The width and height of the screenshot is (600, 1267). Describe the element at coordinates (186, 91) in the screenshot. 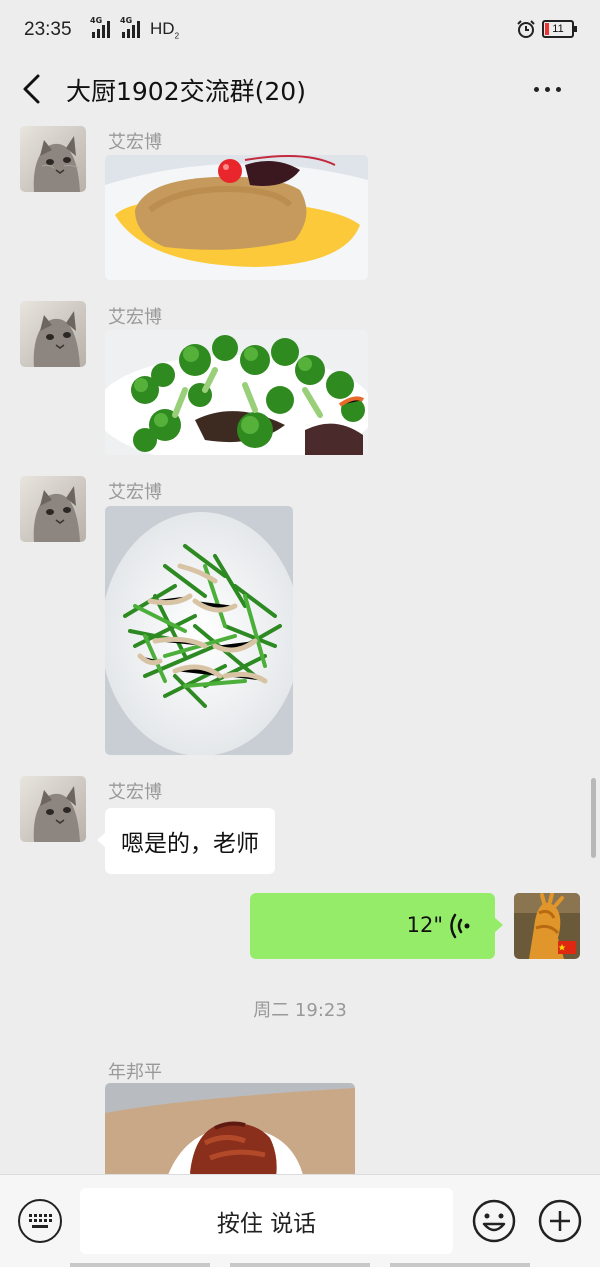

I see `chat-title: 大厨1902交流群(20)` at that location.